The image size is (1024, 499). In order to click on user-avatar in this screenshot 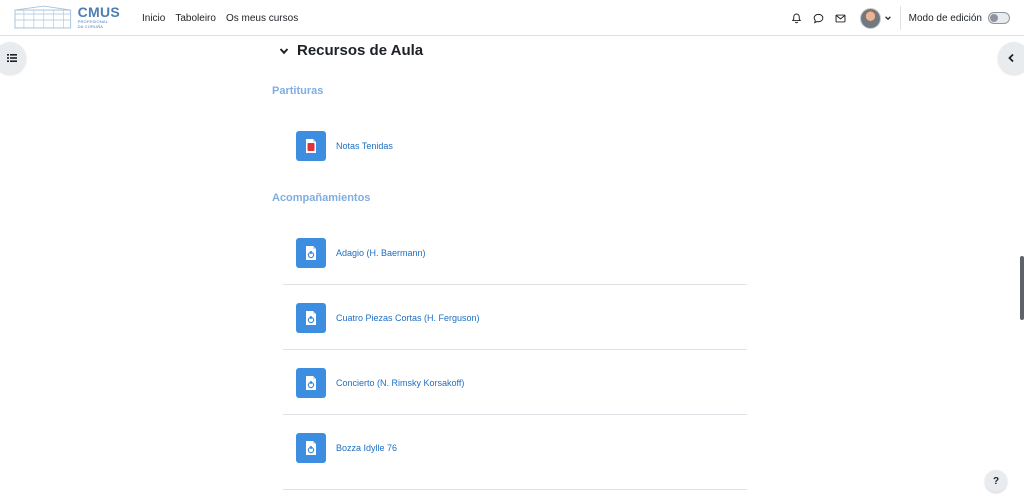, I will do `click(870, 18)`.